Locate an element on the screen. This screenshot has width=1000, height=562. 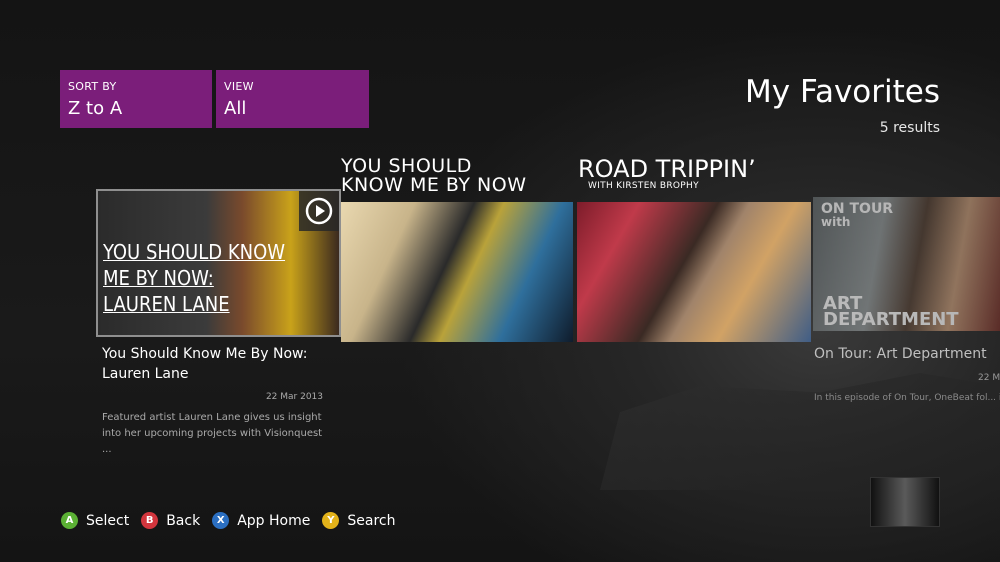
art-line: LAUREN LANE is located at coordinates (166, 304).